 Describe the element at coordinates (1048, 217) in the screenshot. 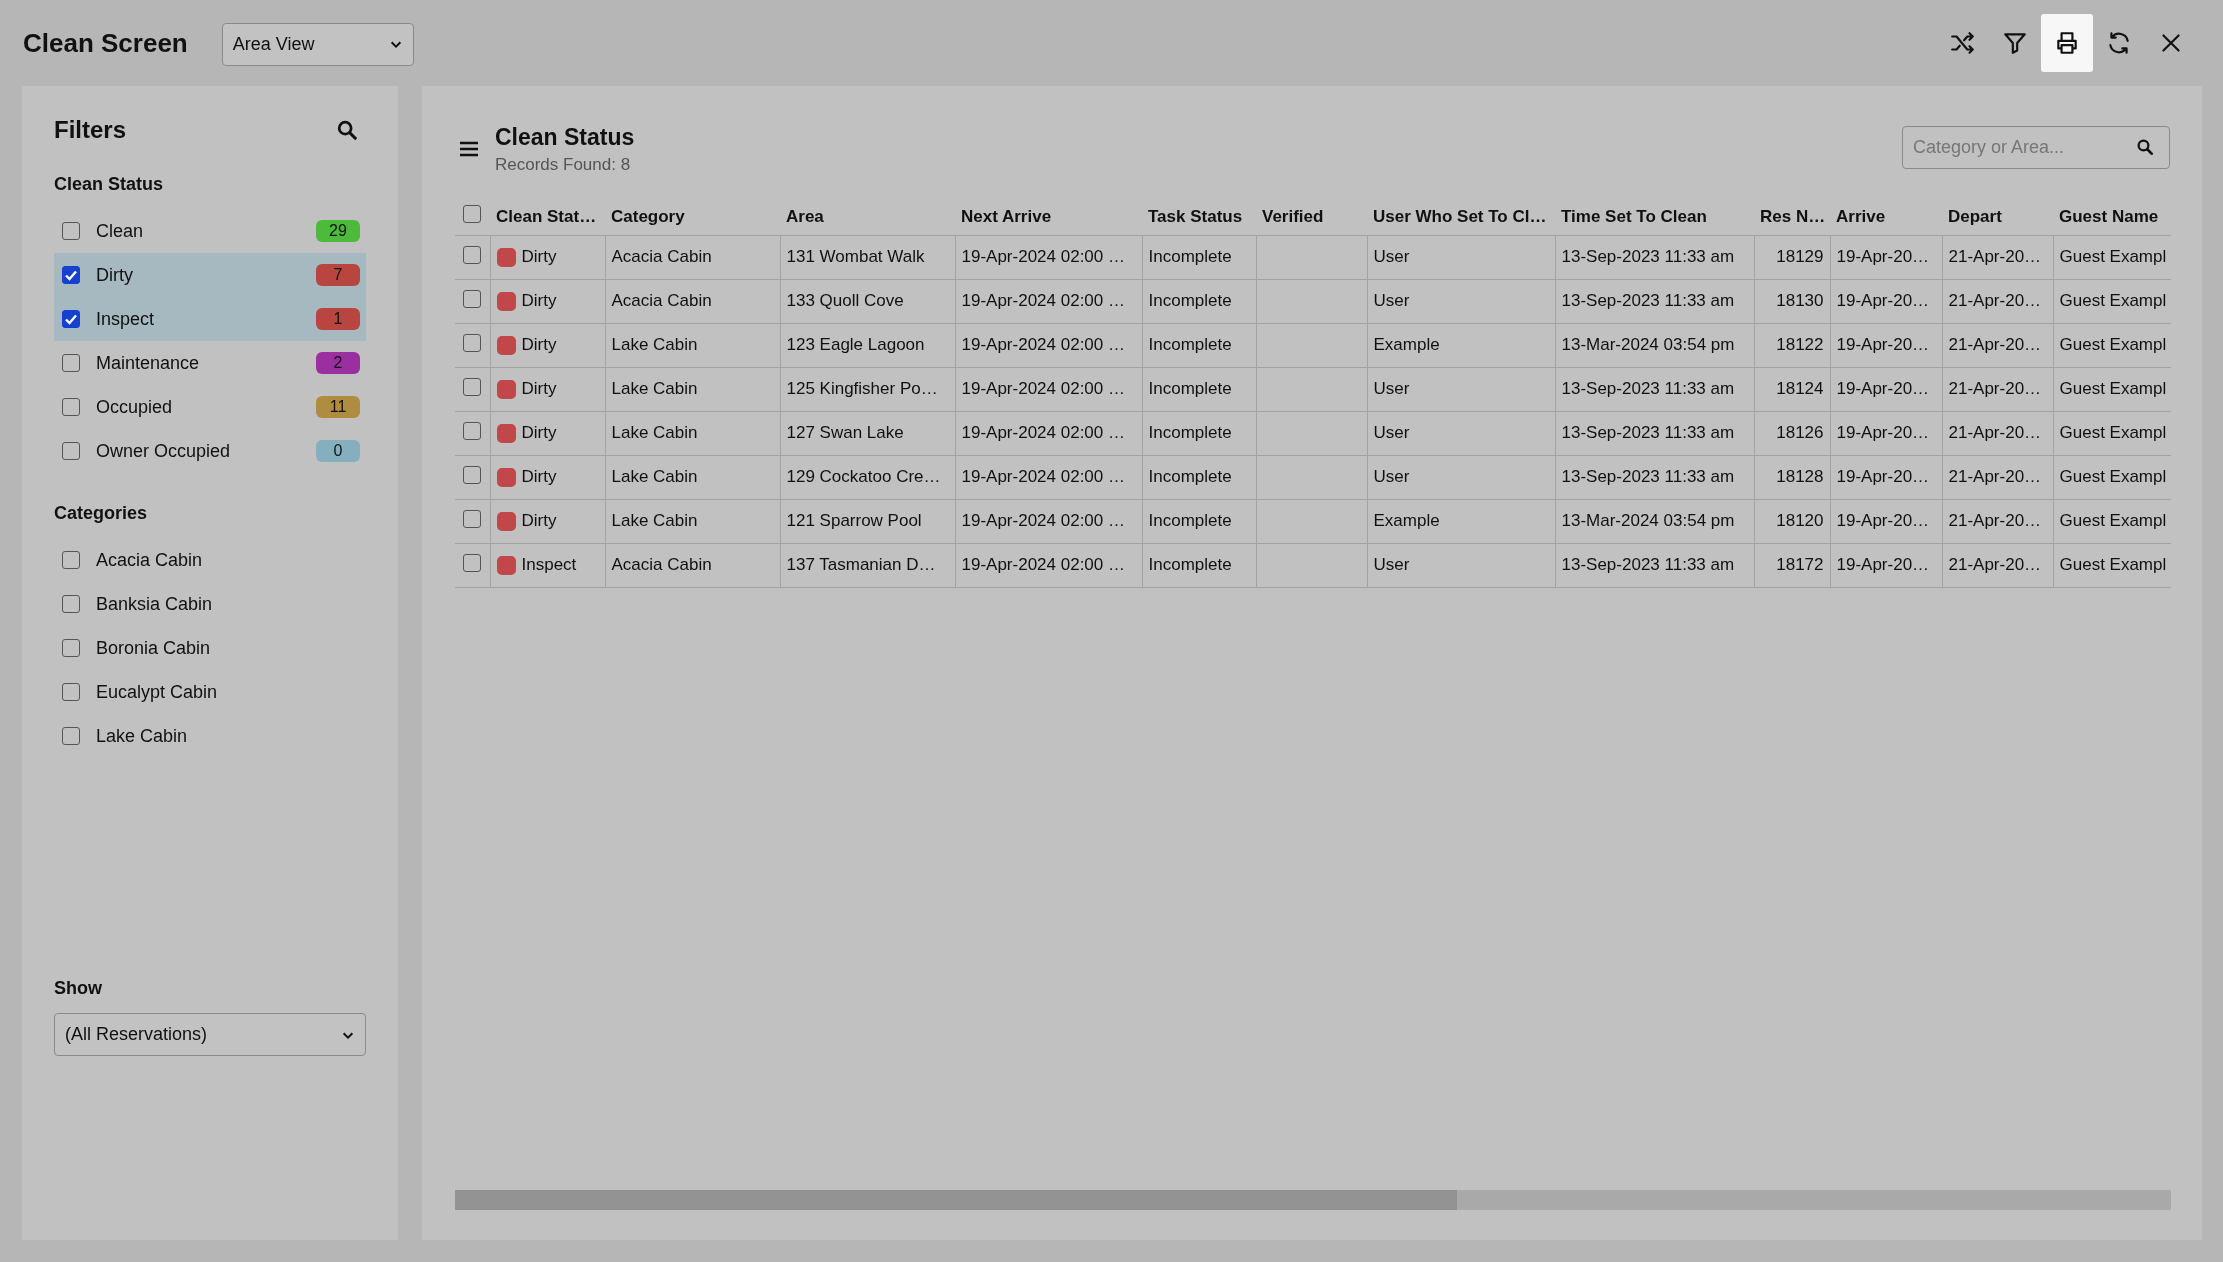

I see `column-header: Next Arrive` at that location.